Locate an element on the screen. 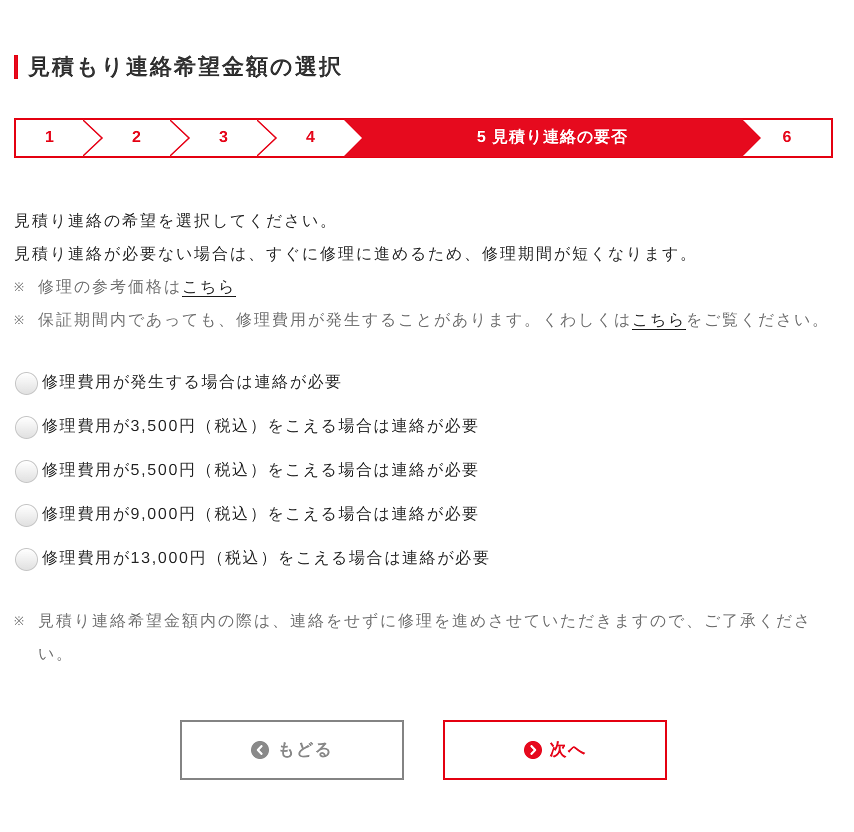 The width and height of the screenshot is (854, 832). note-text: 見積り連絡希望金額内の際は、連絡をせずに修理を進めさせていただきますので、ご了承ください。 is located at coordinates (425, 638).